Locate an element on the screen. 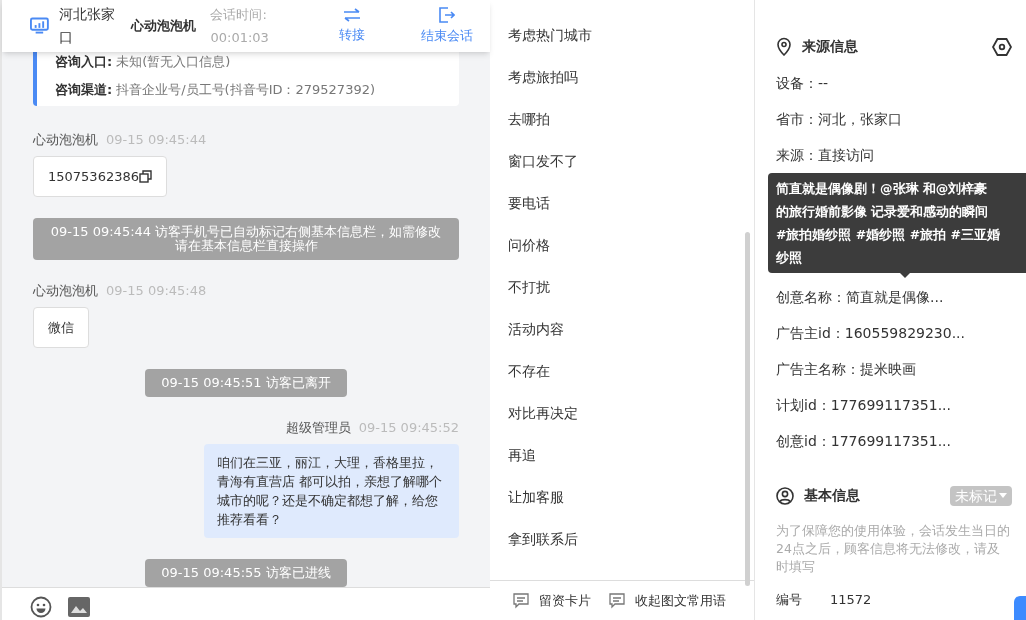 Image resolution: width=1026 pixels, height=620 pixels. quick-phrase: 对比再决定 is located at coordinates (550, 413).